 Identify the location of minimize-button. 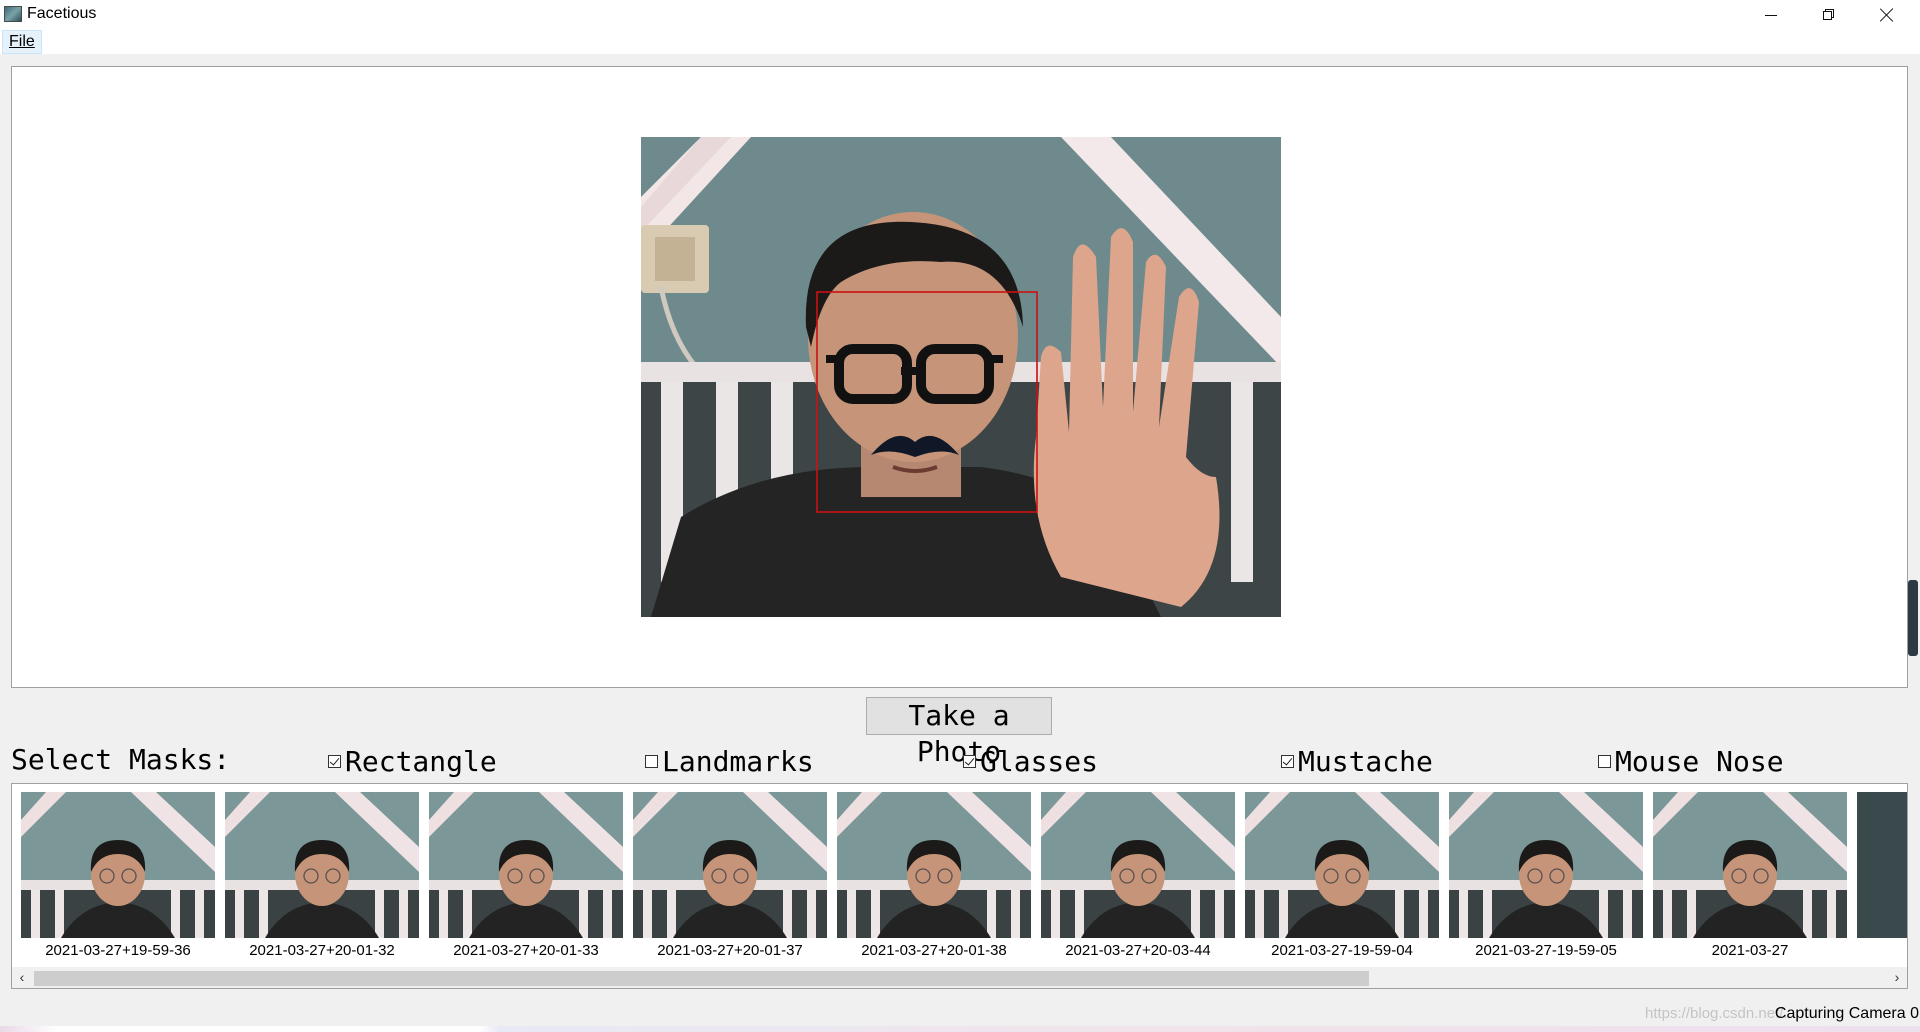
(1771, 15).